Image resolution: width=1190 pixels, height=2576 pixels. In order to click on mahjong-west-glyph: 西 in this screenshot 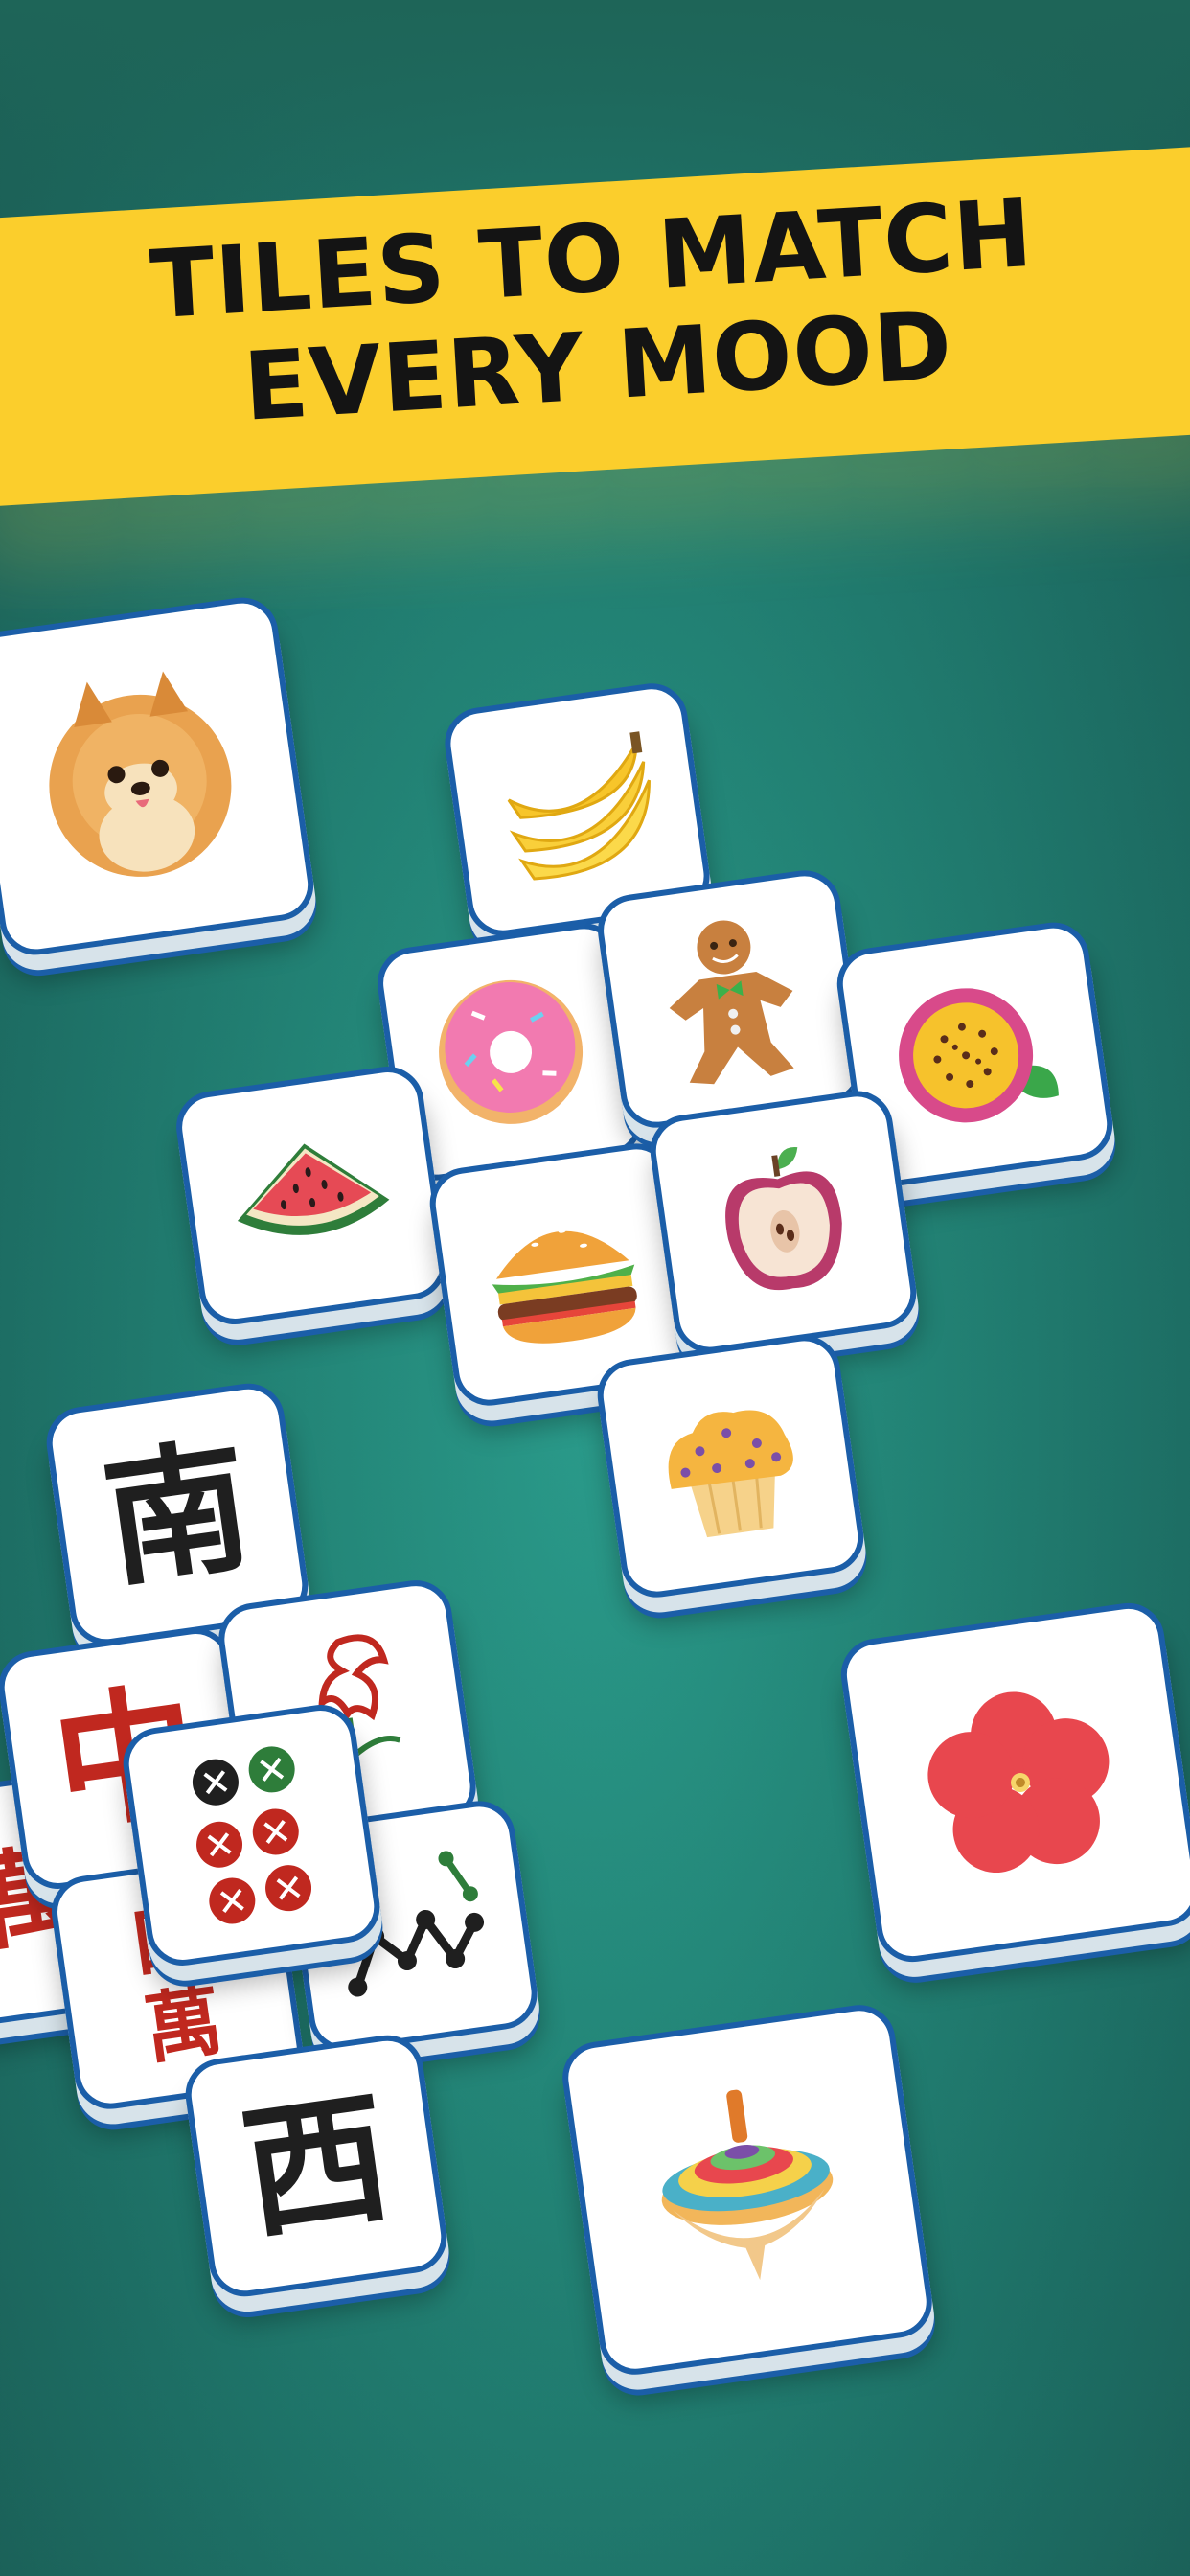, I will do `click(317, 2166)`.